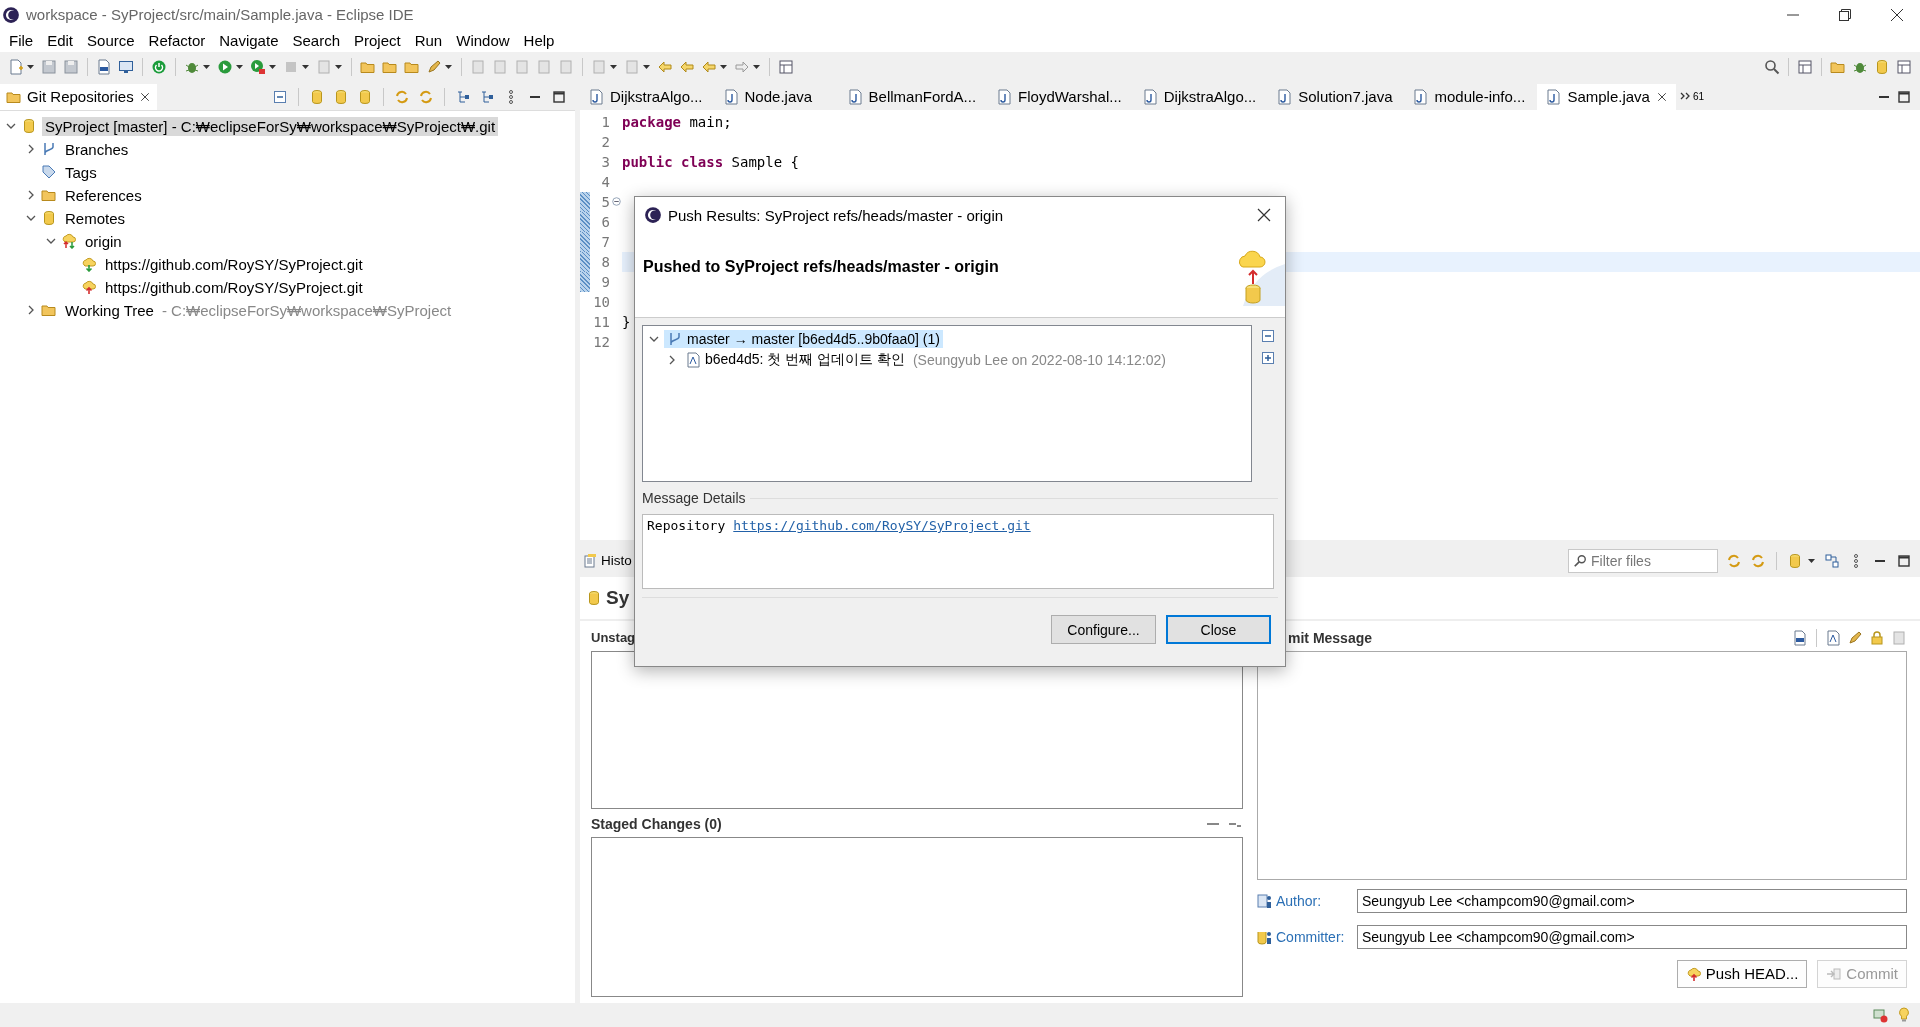  What do you see at coordinates (1800, 637) in the screenshot?
I see `search-doc-icon` at bounding box center [1800, 637].